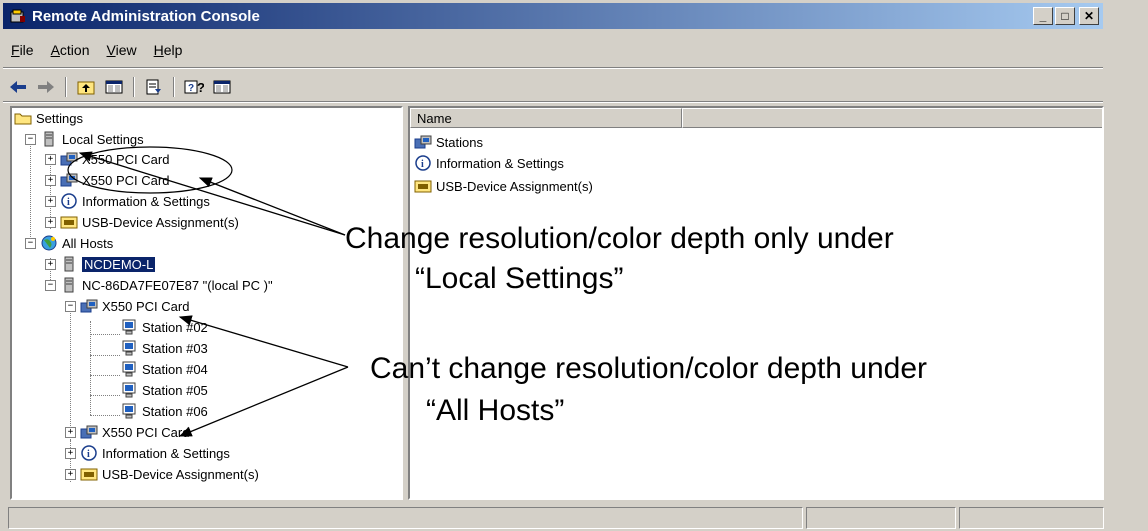  Describe the element at coordinates (23, 52) in the screenshot. I see `menu-file: File` at that location.